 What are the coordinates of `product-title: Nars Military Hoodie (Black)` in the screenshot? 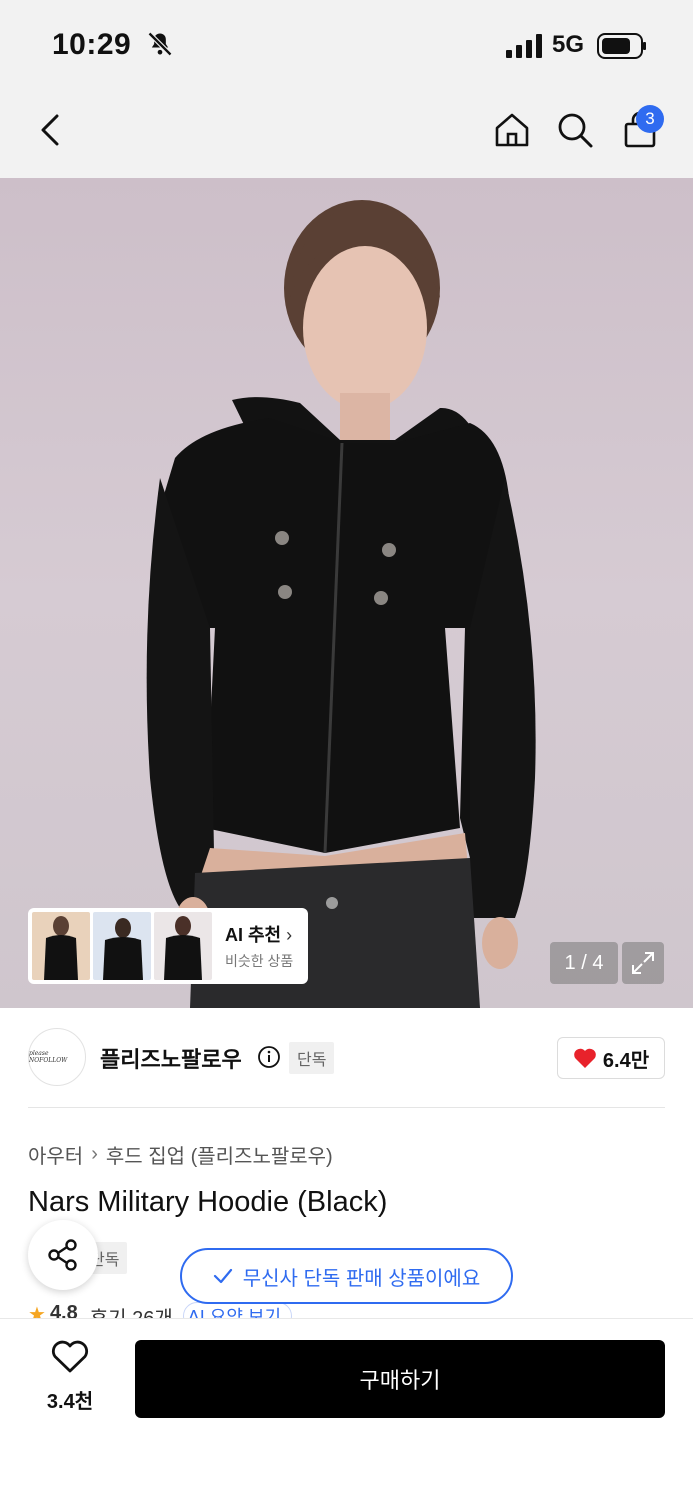 It's located at (208, 1202).